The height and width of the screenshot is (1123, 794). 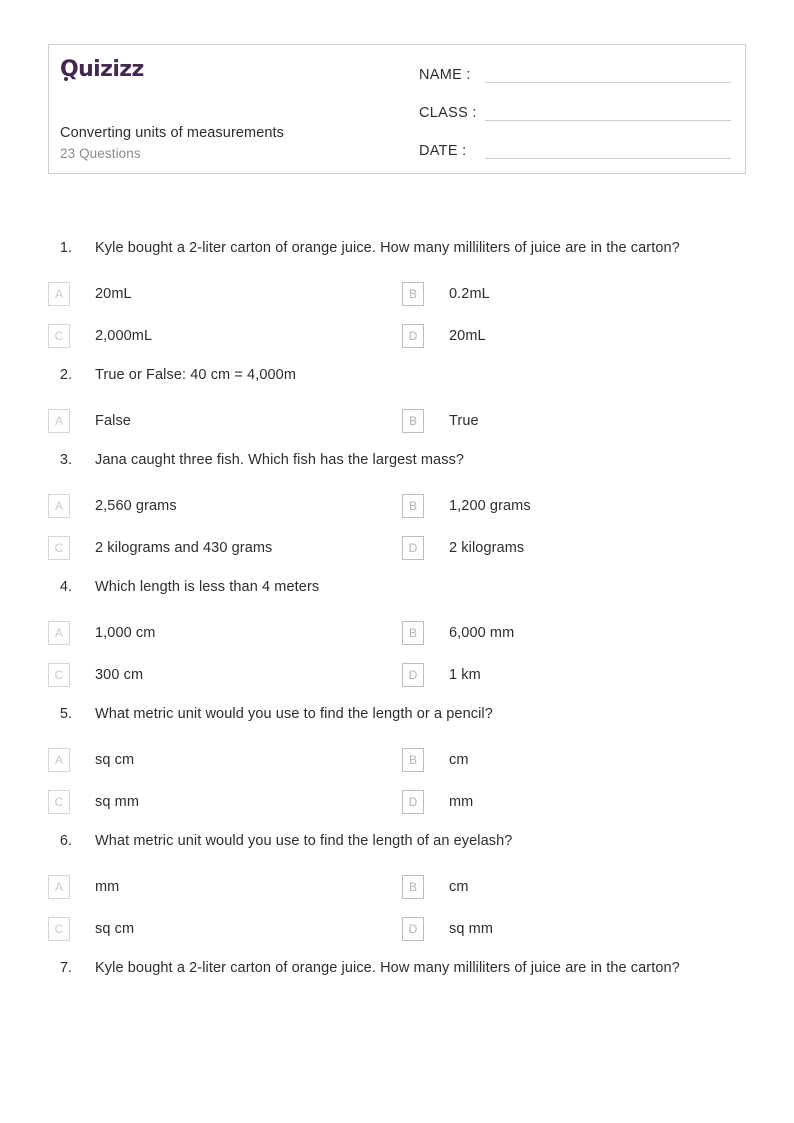 I want to click on option-label: 1,200 grams, so click(x=490, y=506).